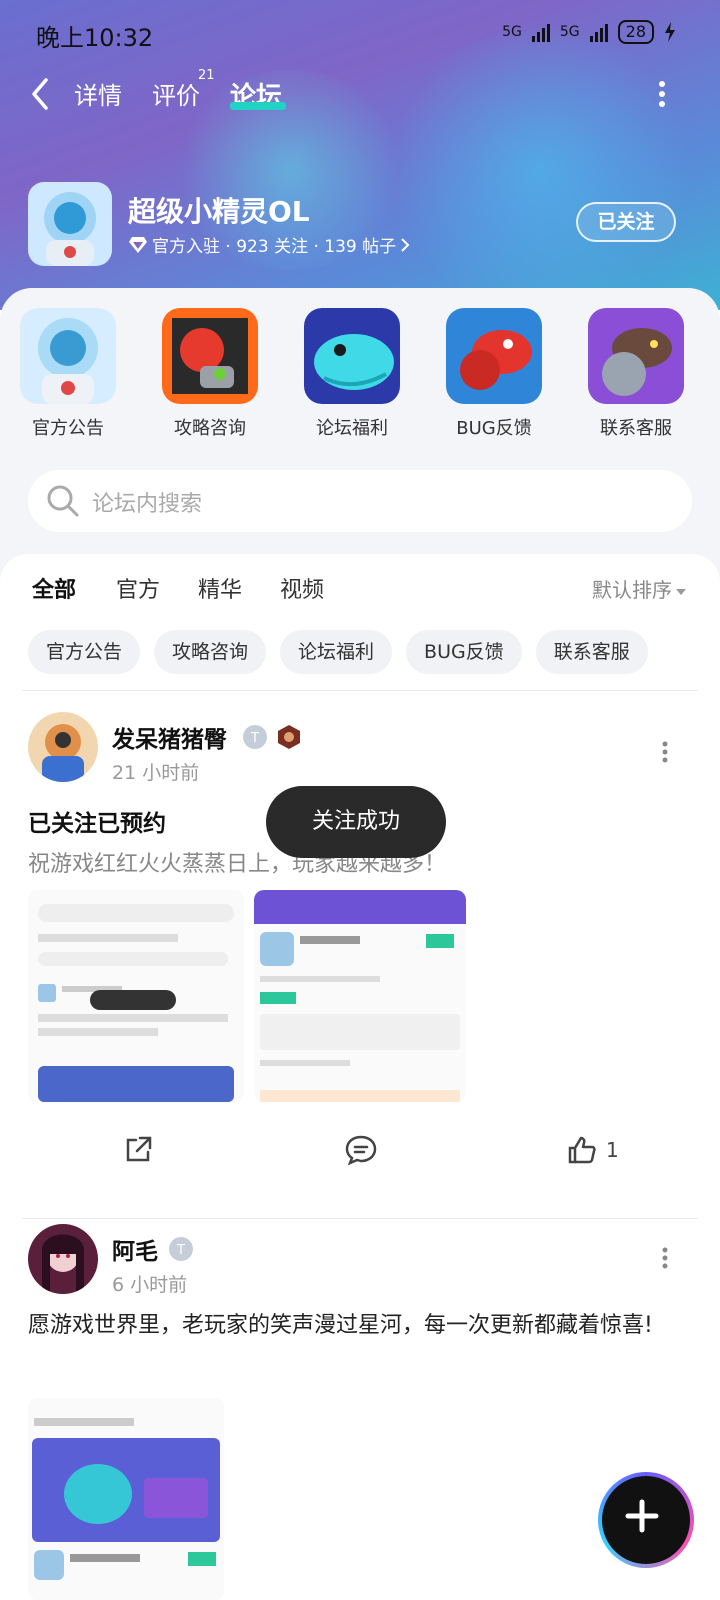 This screenshot has height=1600, width=720. What do you see at coordinates (55, 608) in the screenshot?
I see `active-filter-indicator` at bounding box center [55, 608].